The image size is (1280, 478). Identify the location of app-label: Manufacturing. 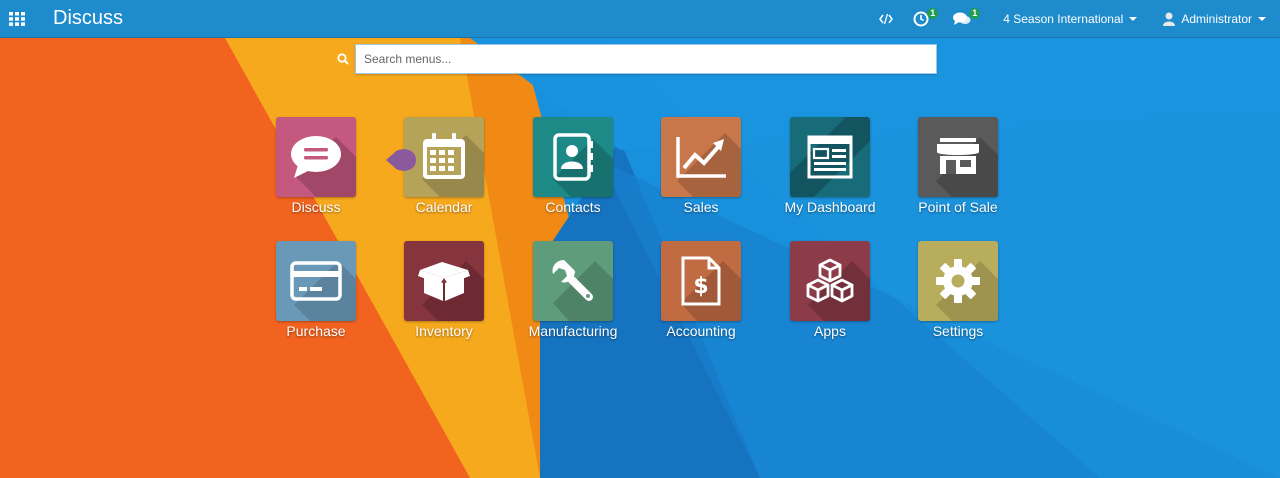
(573, 331).